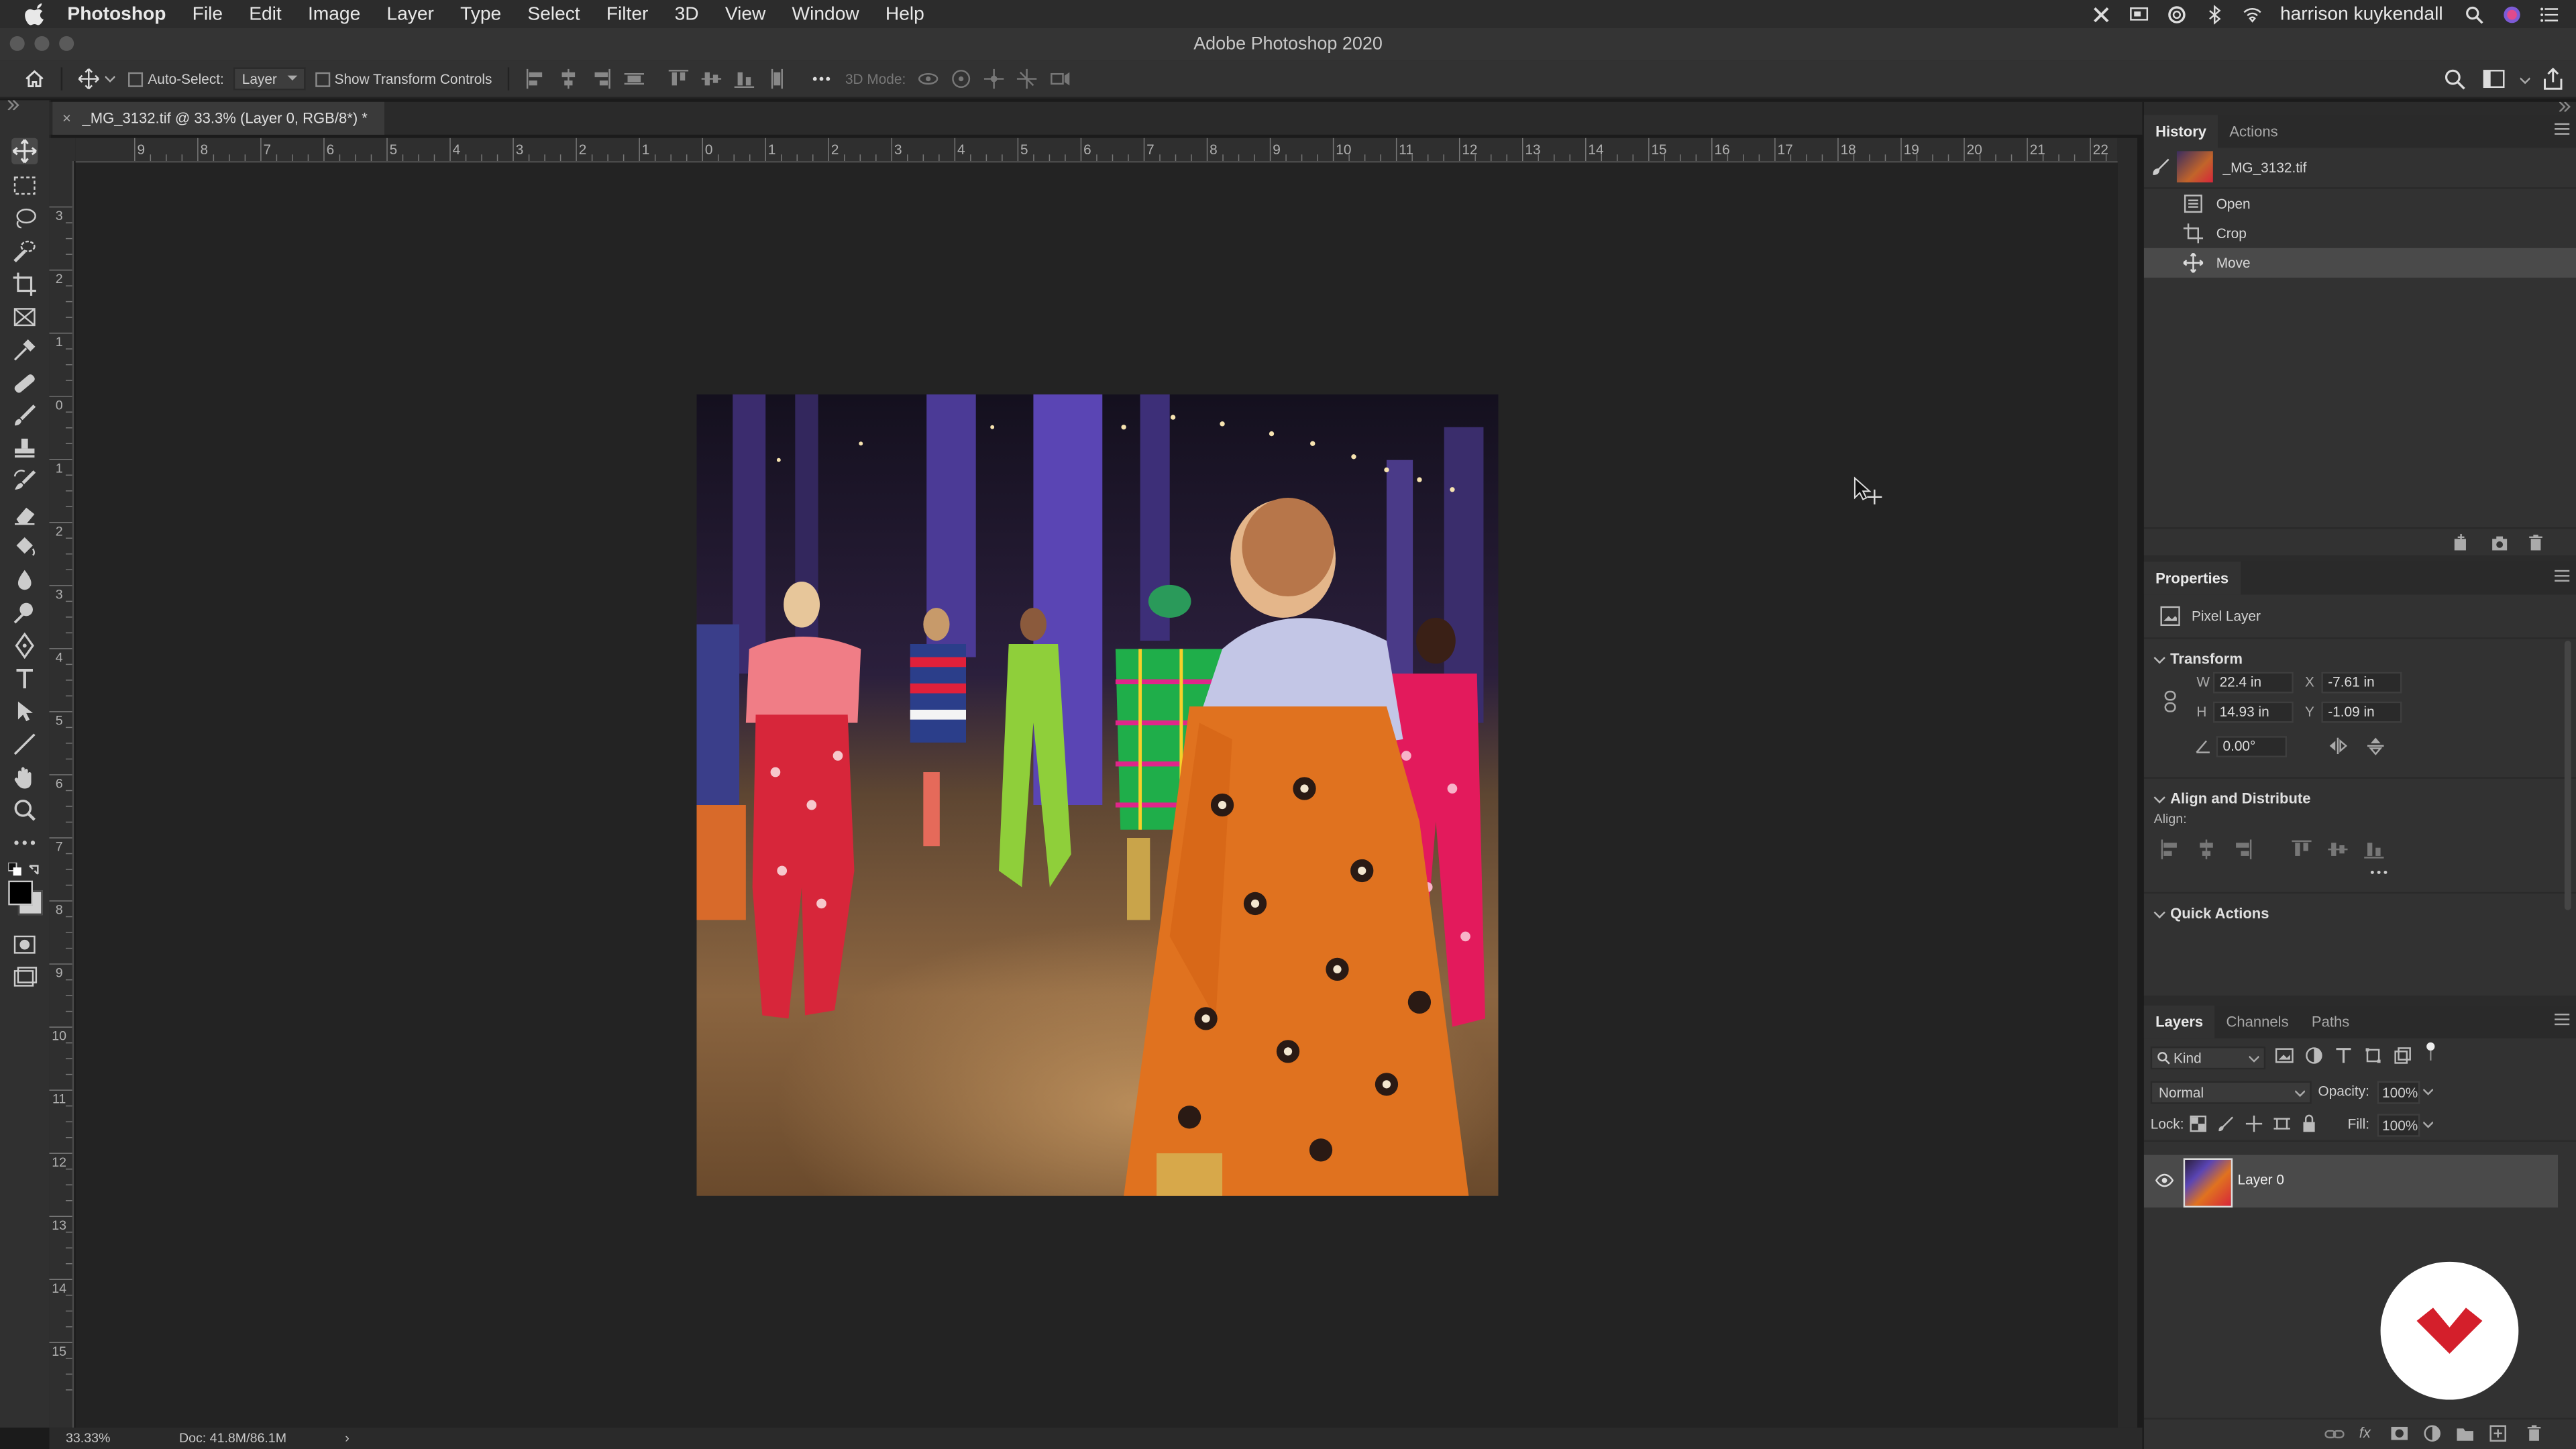  I want to click on fill-input: 100%, so click(2398, 1125).